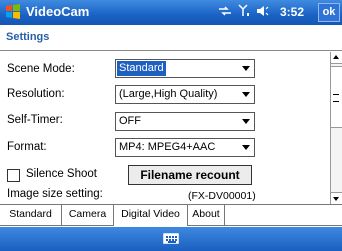 The image size is (342, 251). What do you see at coordinates (88, 215) in the screenshot?
I see `tab-camera: Camera` at bounding box center [88, 215].